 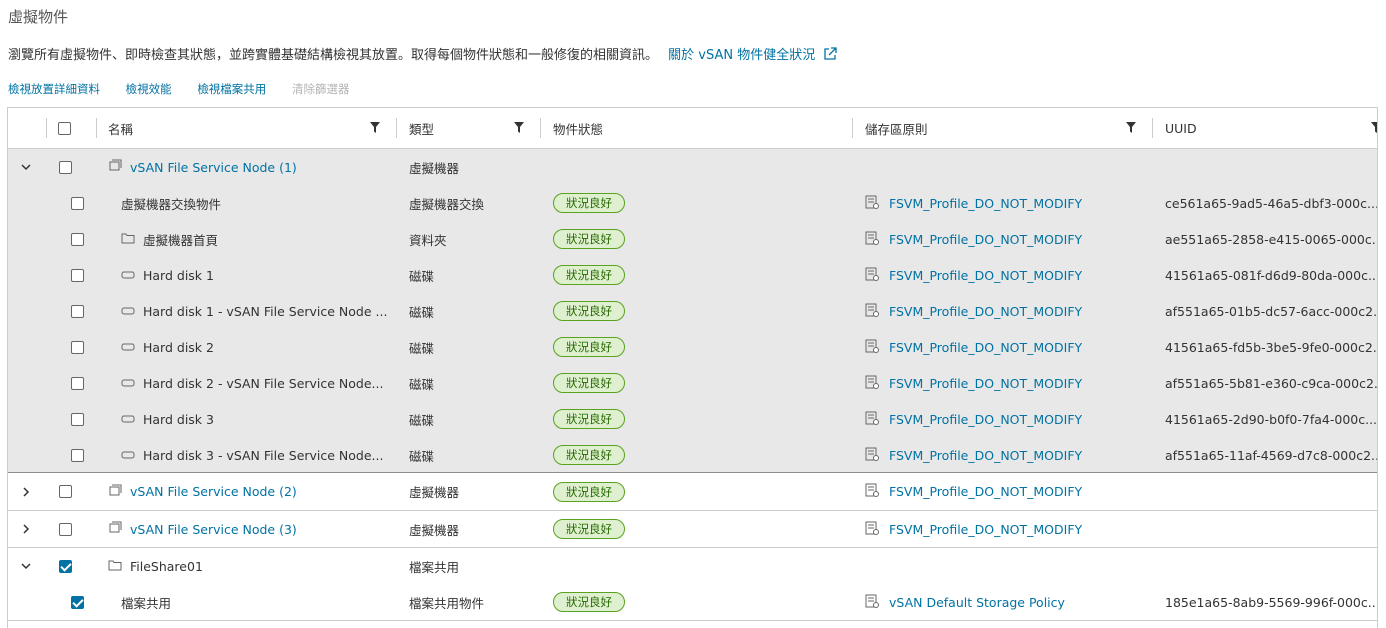 What do you see at coordinates (54, 89) in the screenshot?
I see `view-placement-button: 檢視放置詳細資料` at bounding box center [54, 89].